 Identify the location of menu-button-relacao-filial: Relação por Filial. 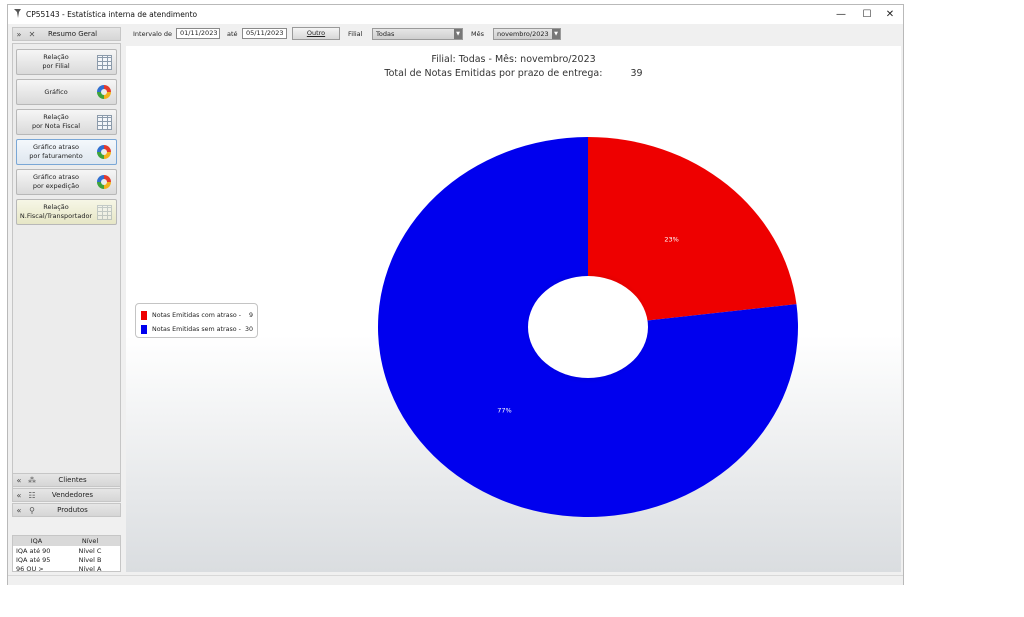
(66, 62).